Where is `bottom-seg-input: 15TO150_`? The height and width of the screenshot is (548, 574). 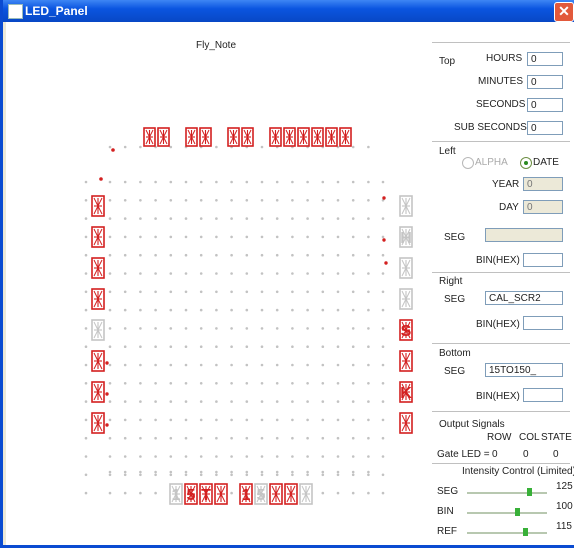 bottom-seg-input: 15TO150_ is located at coordinates (524, 370).